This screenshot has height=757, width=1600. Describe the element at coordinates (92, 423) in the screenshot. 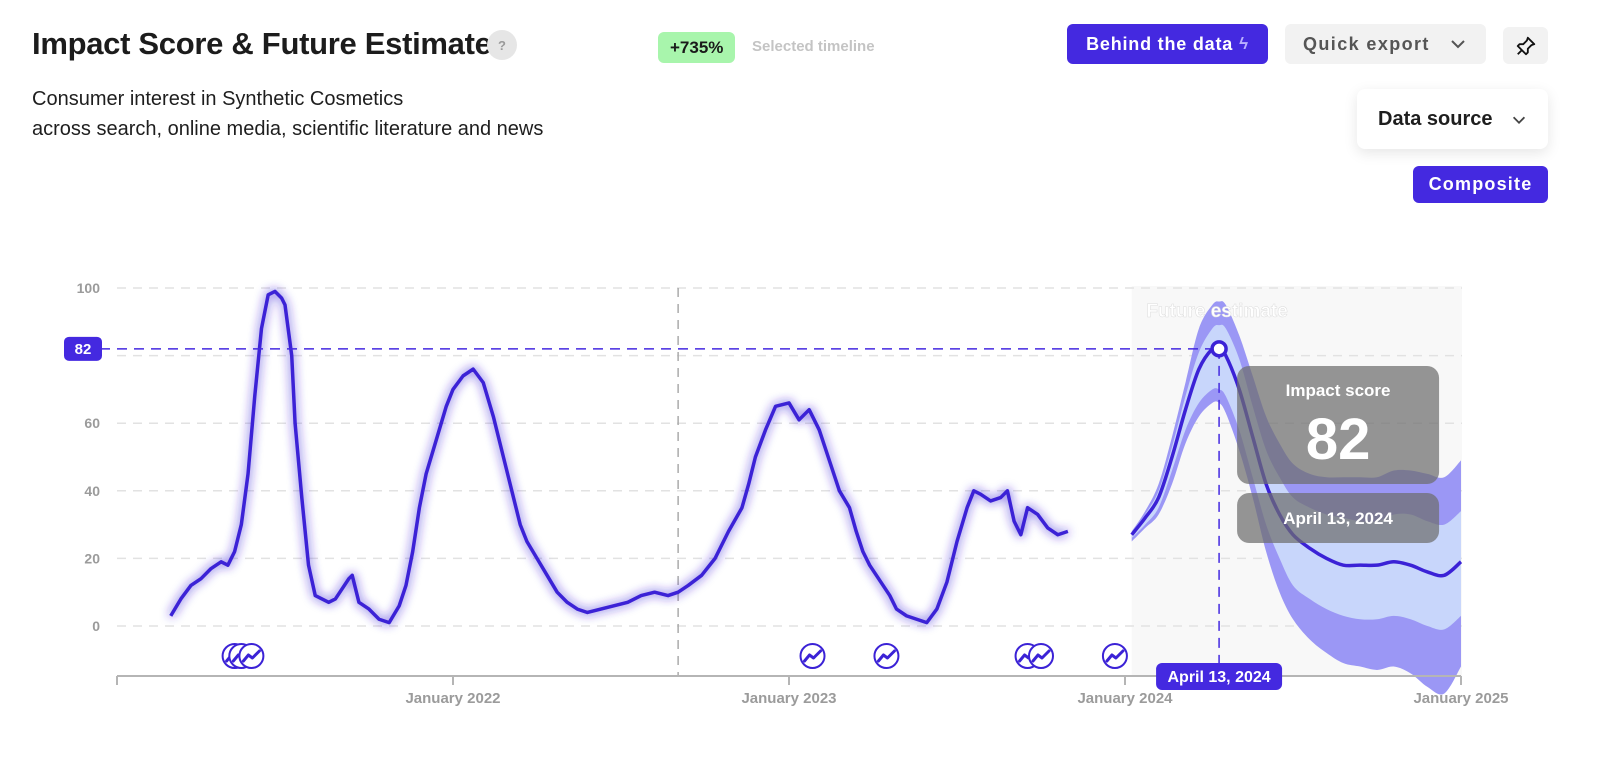

I see `y-tick-label: 60` at that location.